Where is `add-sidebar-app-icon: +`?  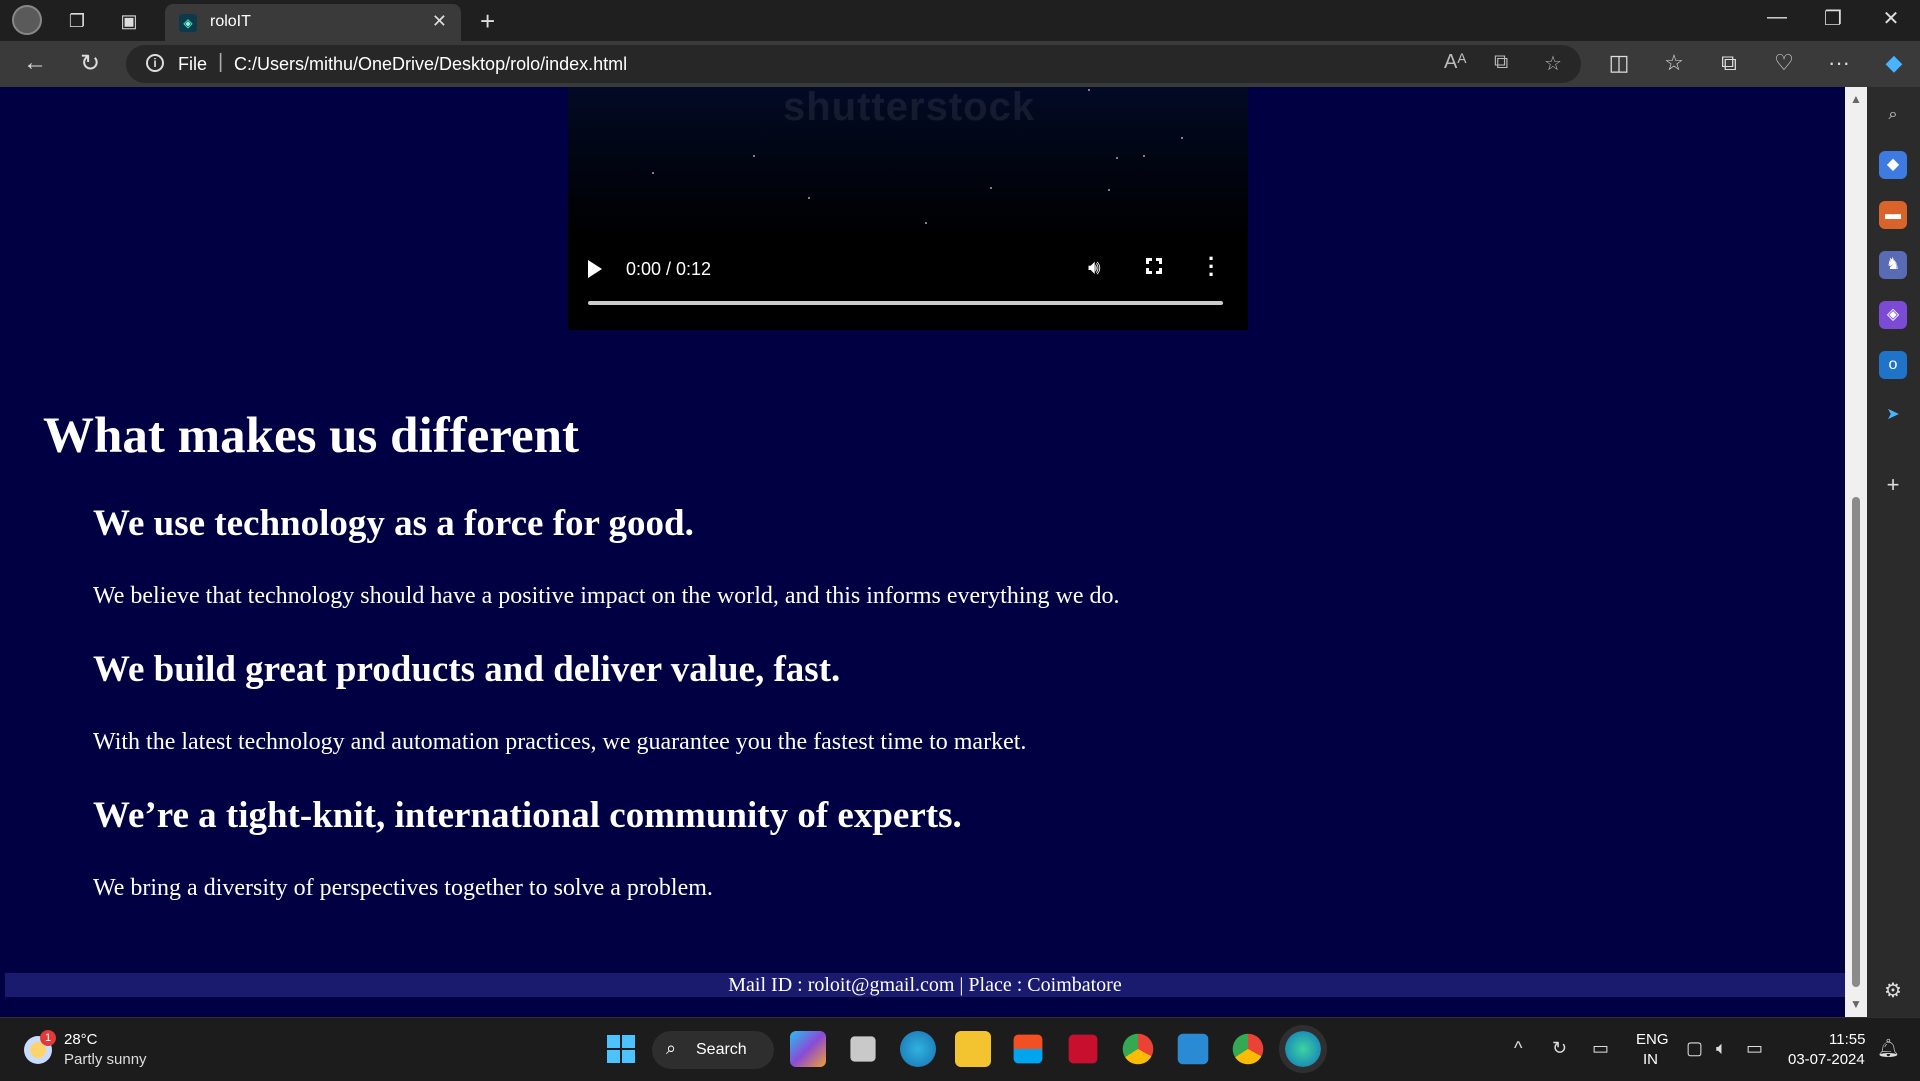 add-sidebar-app-icon: + is located at coordinates (1893, 485).